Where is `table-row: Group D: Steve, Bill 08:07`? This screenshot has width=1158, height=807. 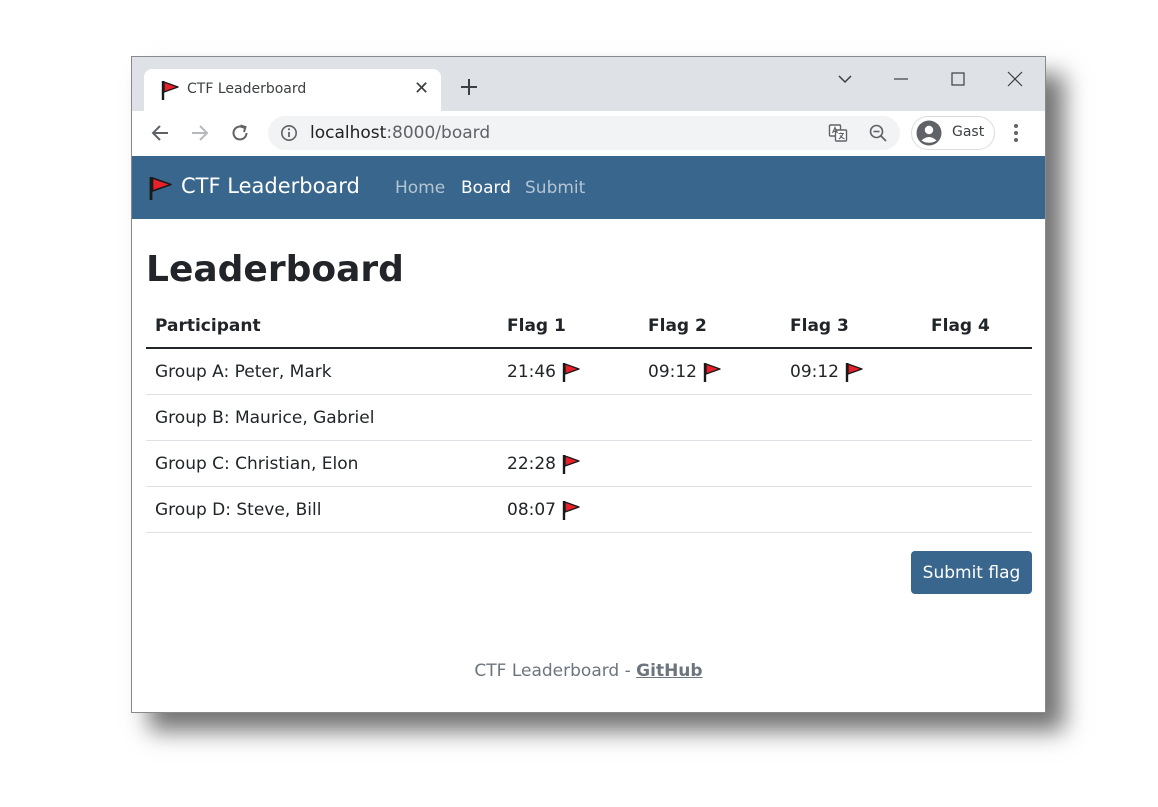
table-row: Group D: Steve, Bill 08:07 is located at coordinates (589, 509).